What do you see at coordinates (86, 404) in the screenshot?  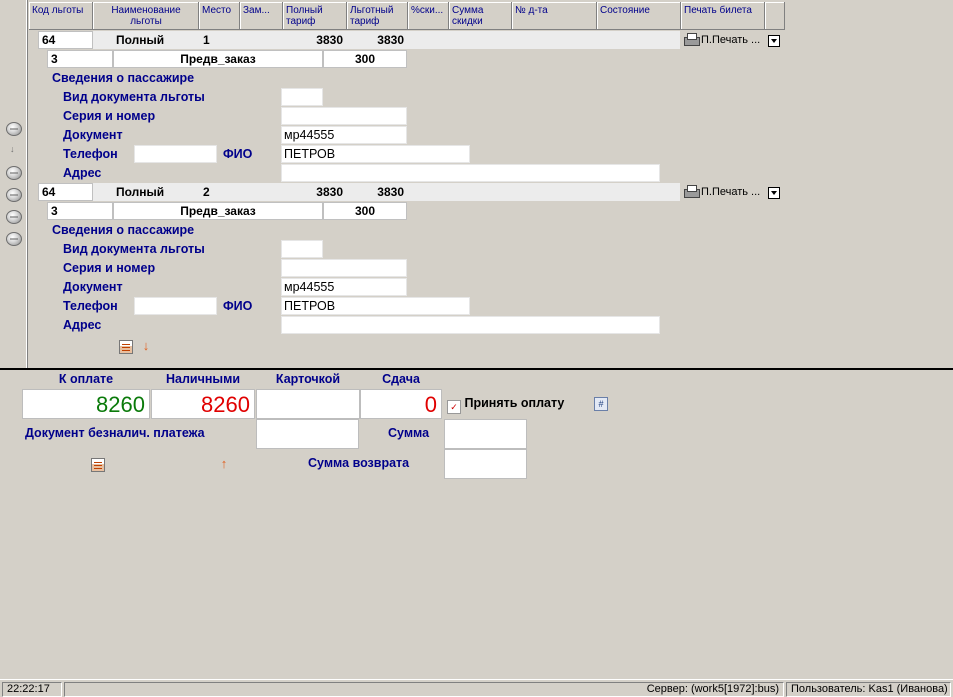 I see `to-pay-amount: 8260` at bounding box center [86, 404].